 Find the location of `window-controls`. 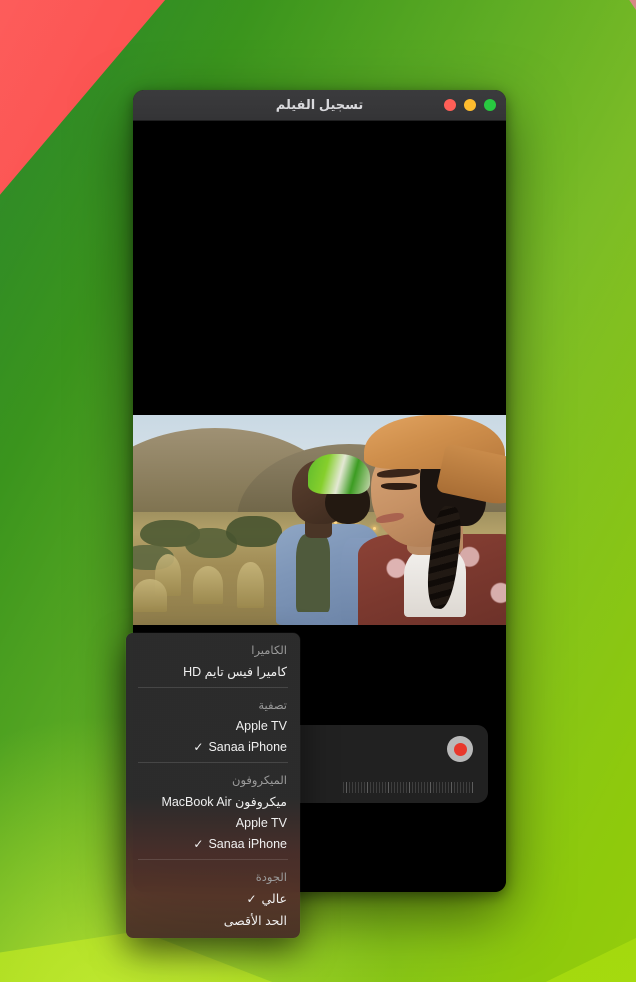

window-controls is located at coordinates (470, 105).